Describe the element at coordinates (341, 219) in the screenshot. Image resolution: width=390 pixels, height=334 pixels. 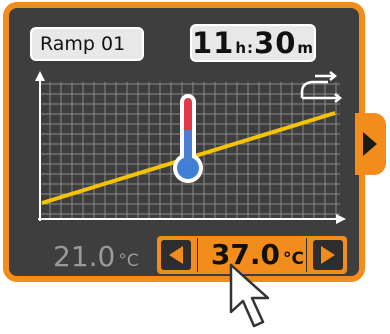
I see `x-axis-arrow-icon` at that location.